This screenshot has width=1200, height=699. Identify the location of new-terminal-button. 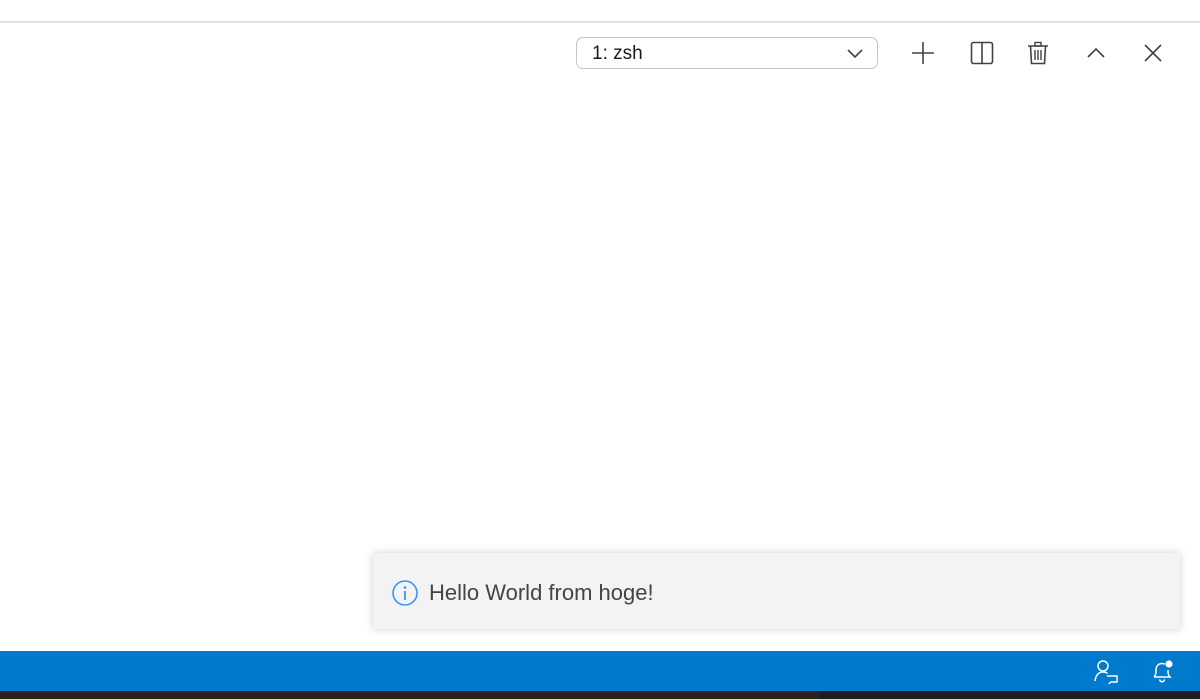
(923, 53).